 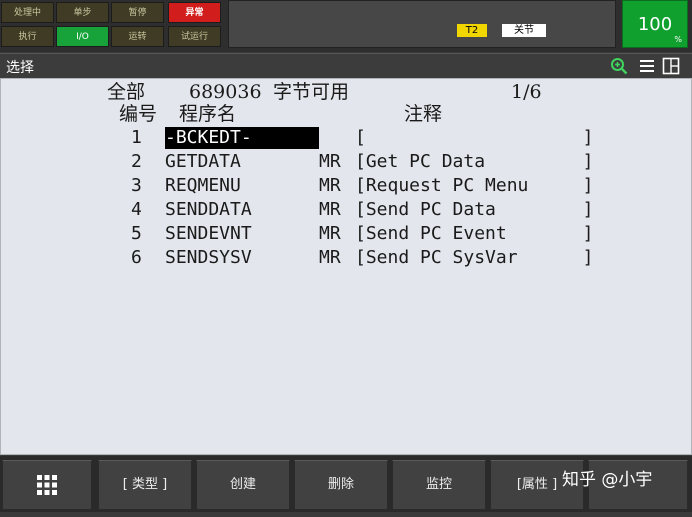 I want to click on program-number: 4, so click(x=136, y=209).